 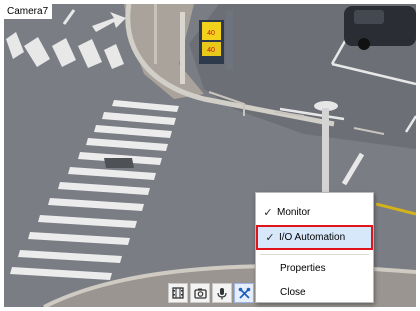 What do you see at coordinates (211, 294) in the screenshot?
I see `camera-toolbar` at bounding box center [211, 294].